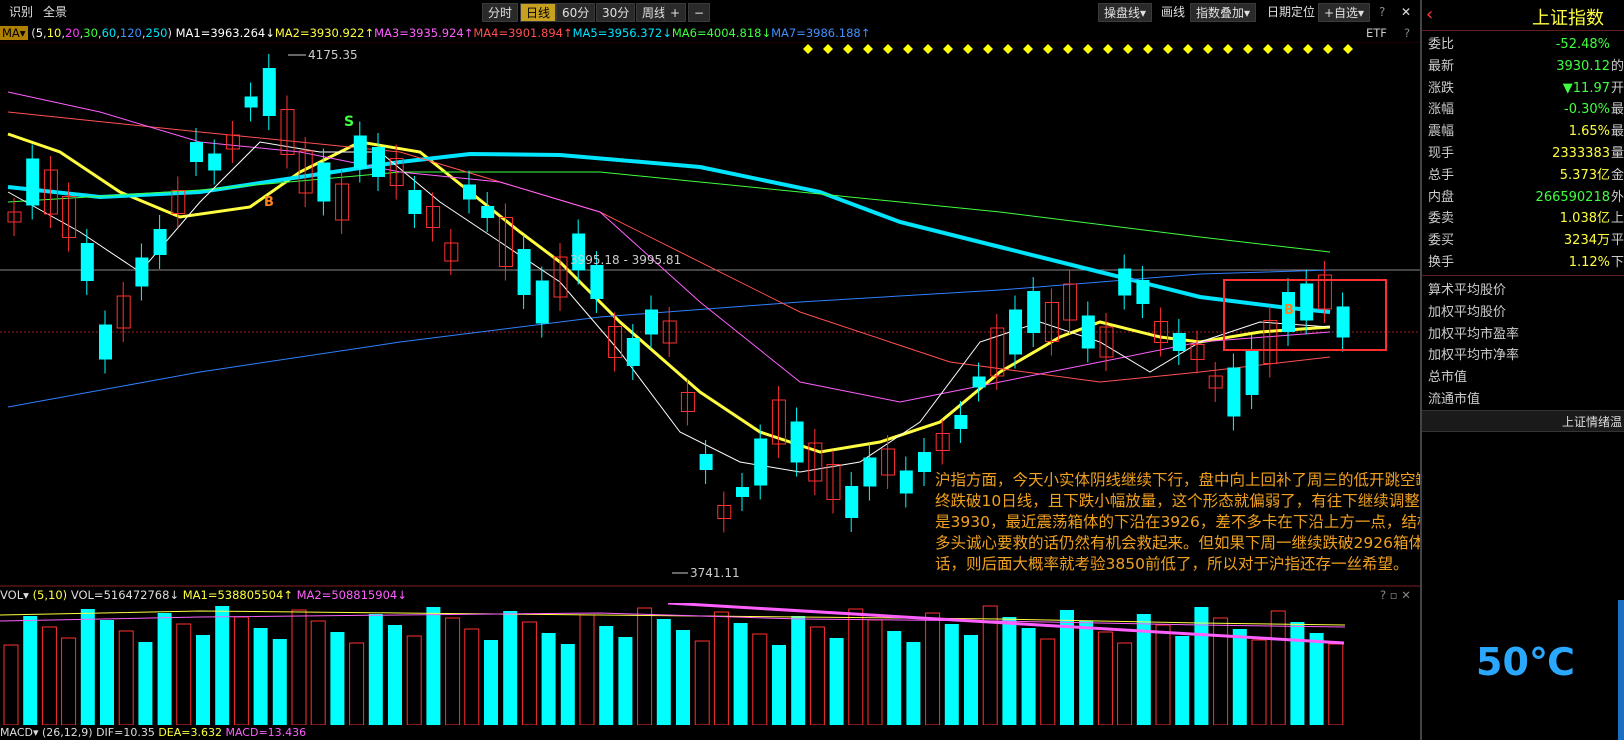 This screenshot has height=740, width=1624. Describe the element at coordinates (1382, 12) in the screenshot. I see `help-icon: ?` at that location.